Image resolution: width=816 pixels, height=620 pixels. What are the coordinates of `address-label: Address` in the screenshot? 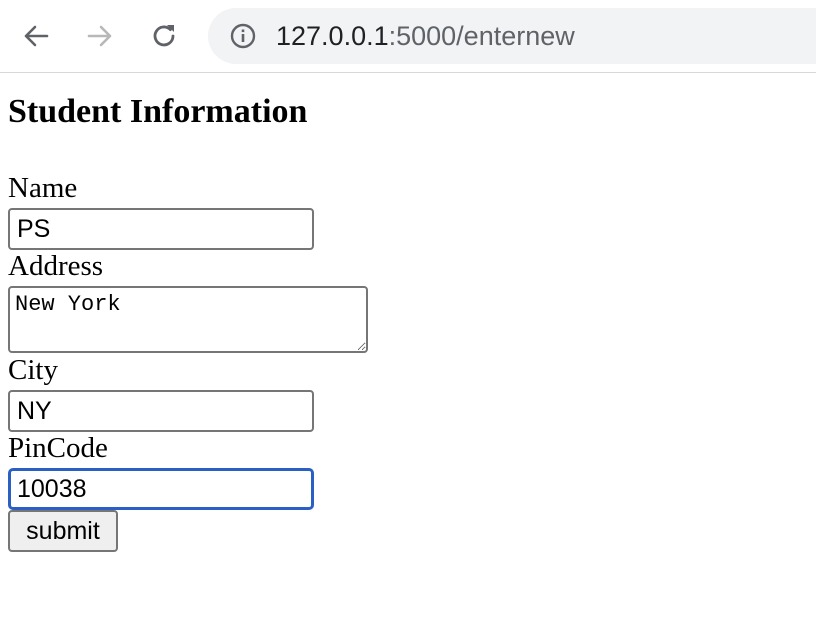 It's located at (56, 266).